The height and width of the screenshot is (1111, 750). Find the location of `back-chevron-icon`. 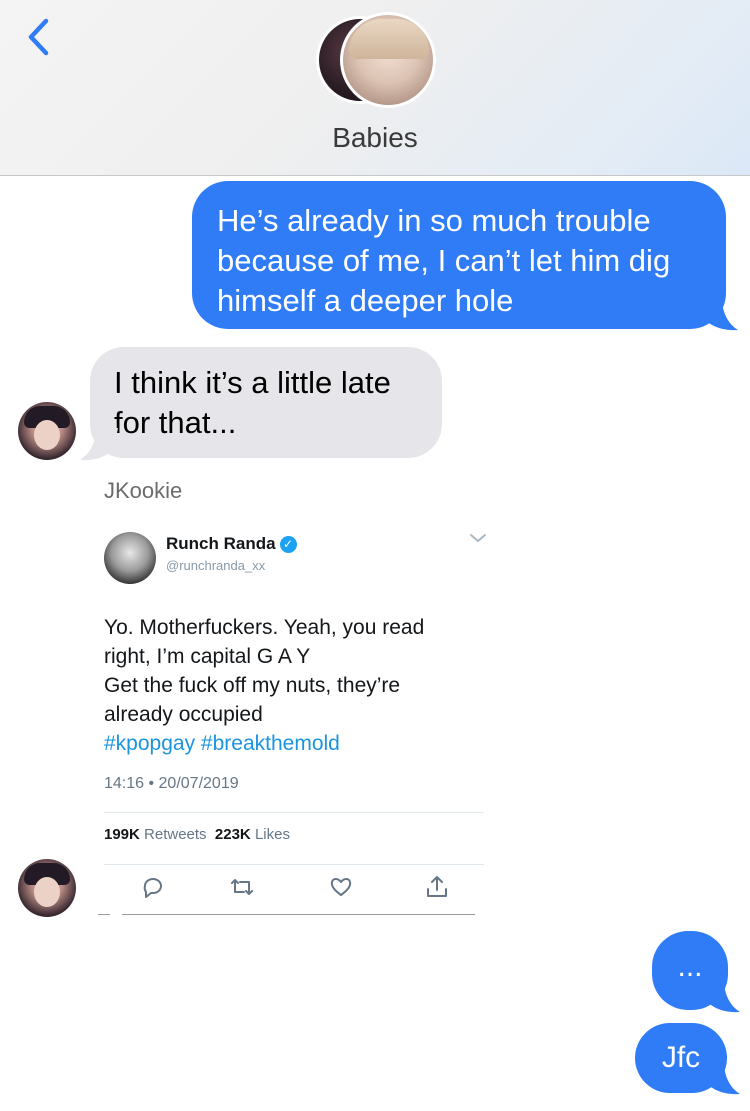

back-chevron-icon is located at coordinates (40, 37).